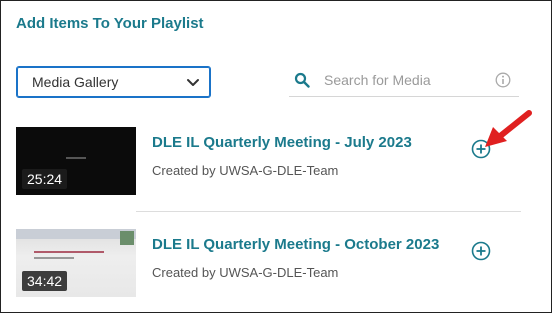  Describe the element at coordinates (76, 263) in the screenshot. I see `video-thumbnail: 34:42` at that location.